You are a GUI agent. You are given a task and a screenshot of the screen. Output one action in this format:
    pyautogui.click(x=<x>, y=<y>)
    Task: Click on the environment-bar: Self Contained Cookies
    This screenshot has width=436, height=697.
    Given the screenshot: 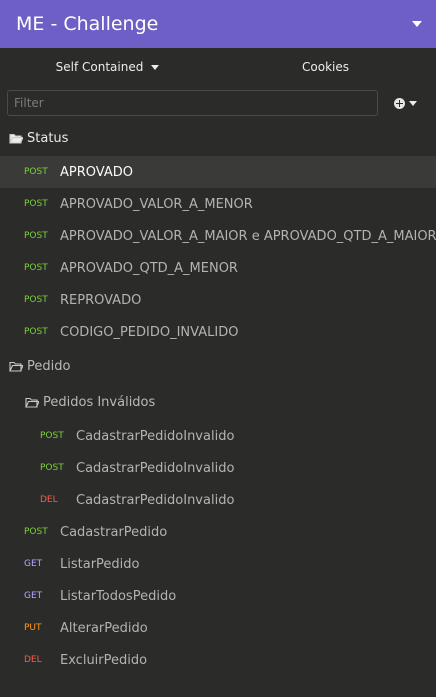 What is the action you would take?
    pyautogui.click(x=218, y=67)
    